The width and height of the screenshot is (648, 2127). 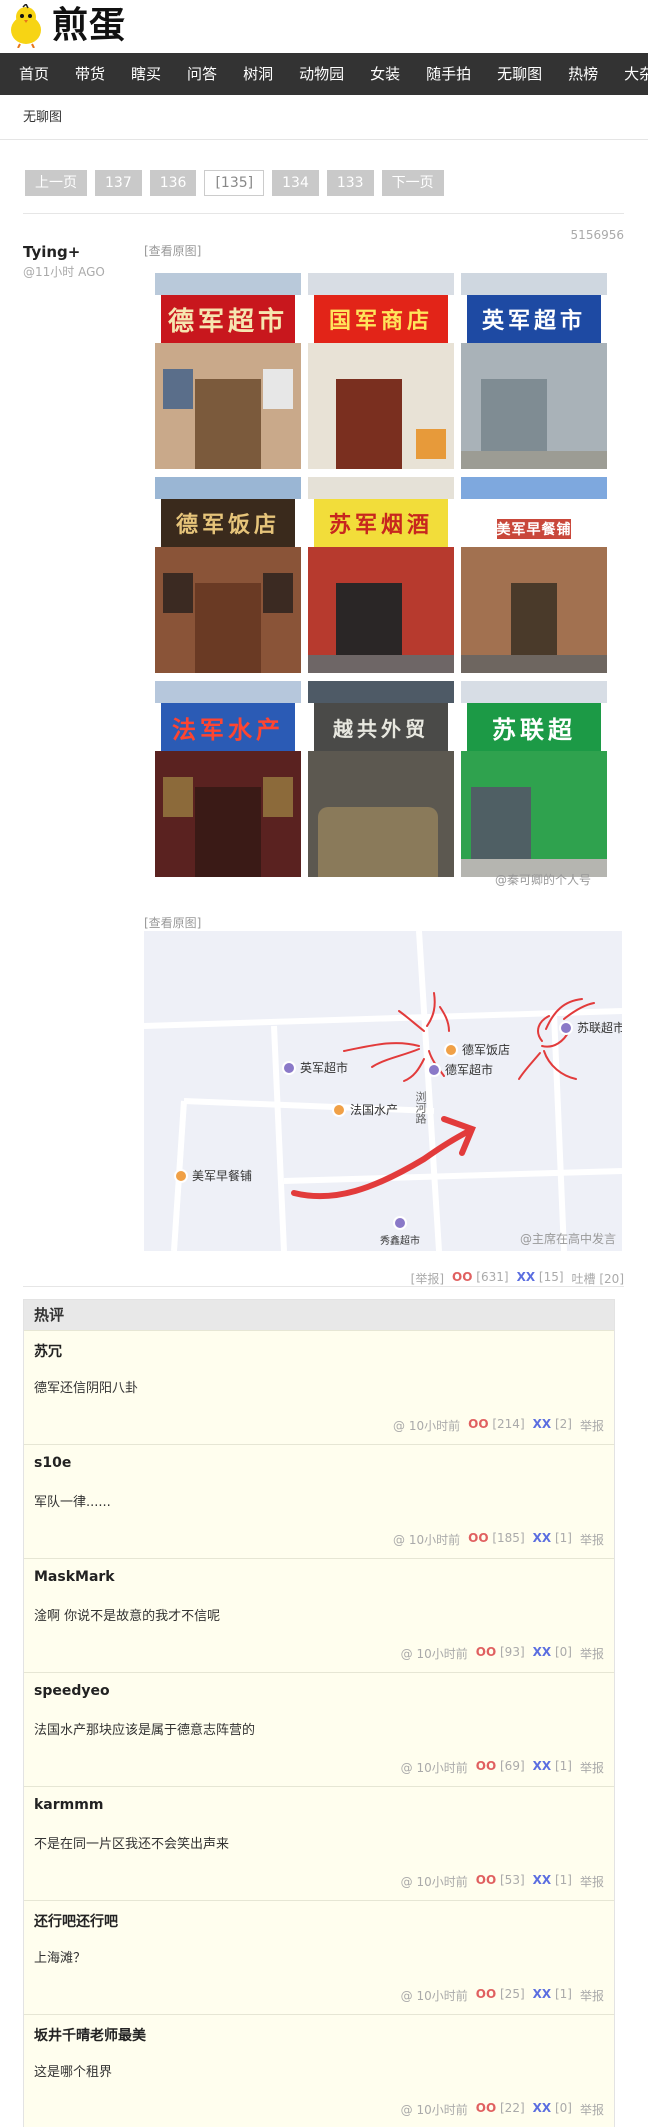 I want to click on nav-item-snapshot: 随手拍, so click(x=448, y=74).